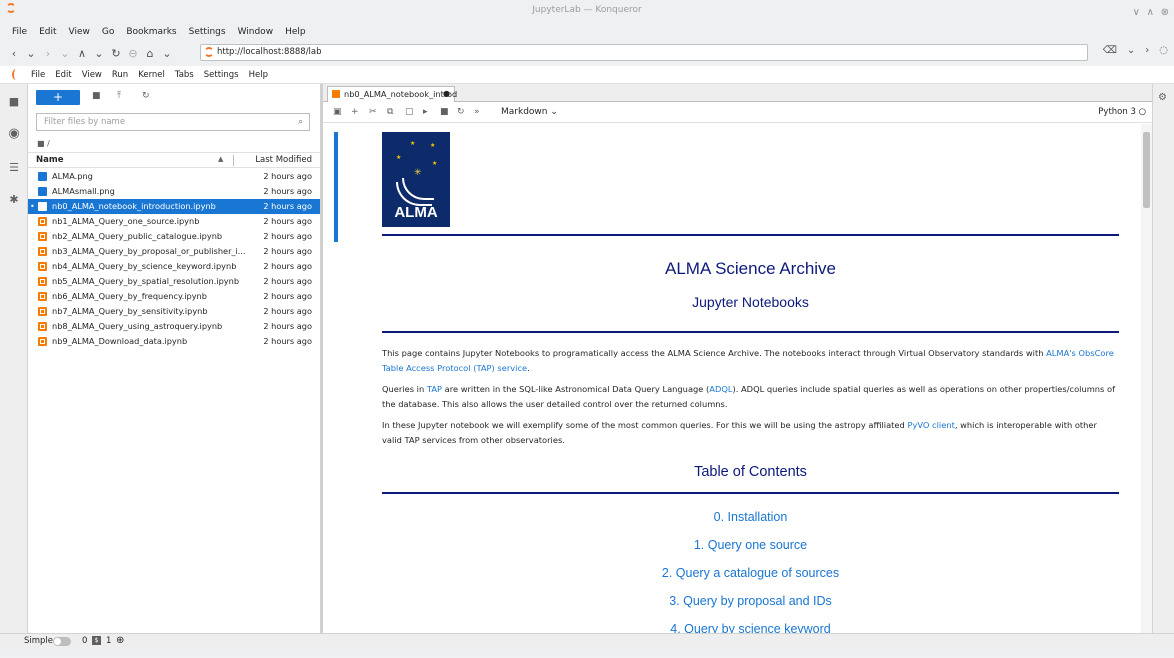  What do you see at coordinates (146, 96) in the screenshot?
I see `refresh-icon: ↻` at bounding box center [146, 96].